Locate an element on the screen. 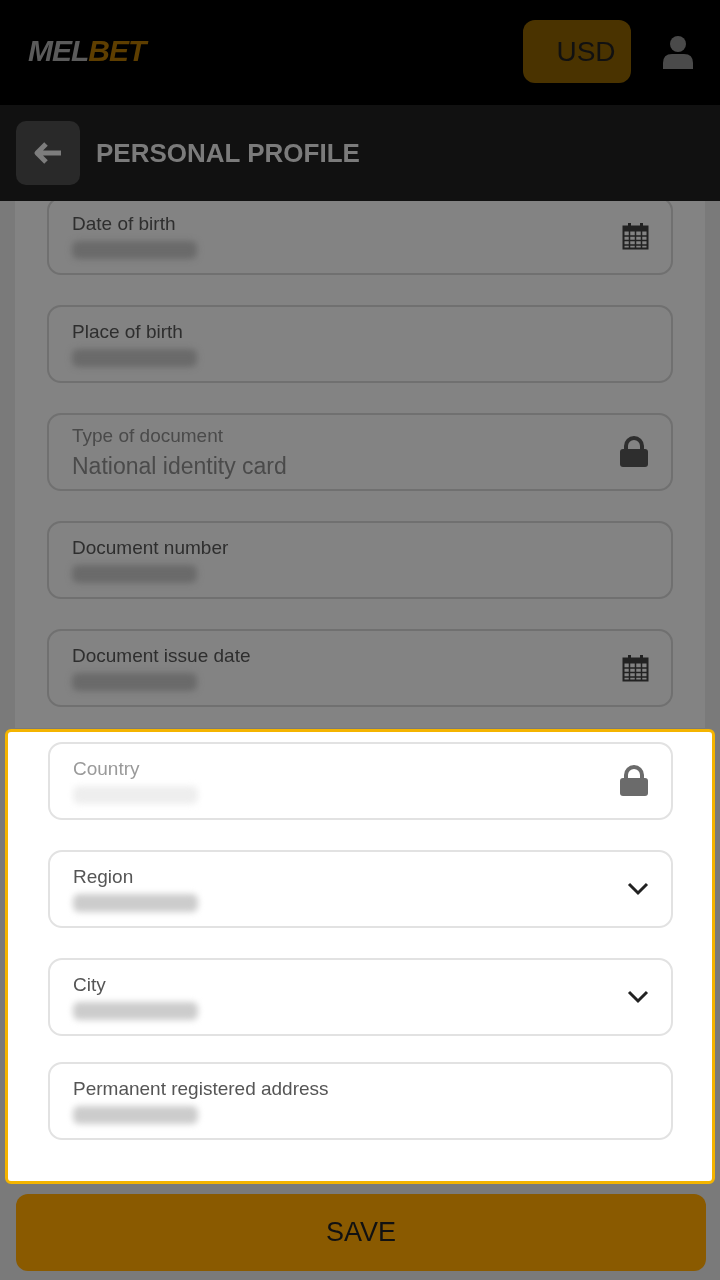 The height and width of the screenshot is (1280, 720). form-field: Place of birth is located at coordinates (360, 344).